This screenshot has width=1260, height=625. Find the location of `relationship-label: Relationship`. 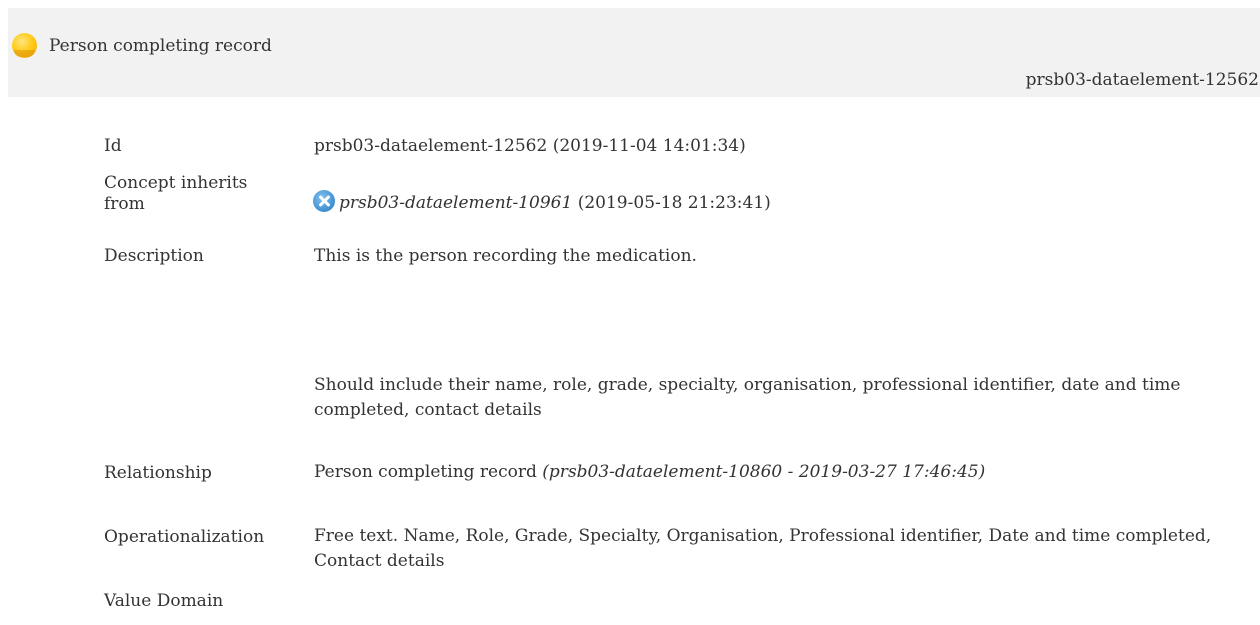

relationship-label: Relationship is located at coordinates (158, 473).